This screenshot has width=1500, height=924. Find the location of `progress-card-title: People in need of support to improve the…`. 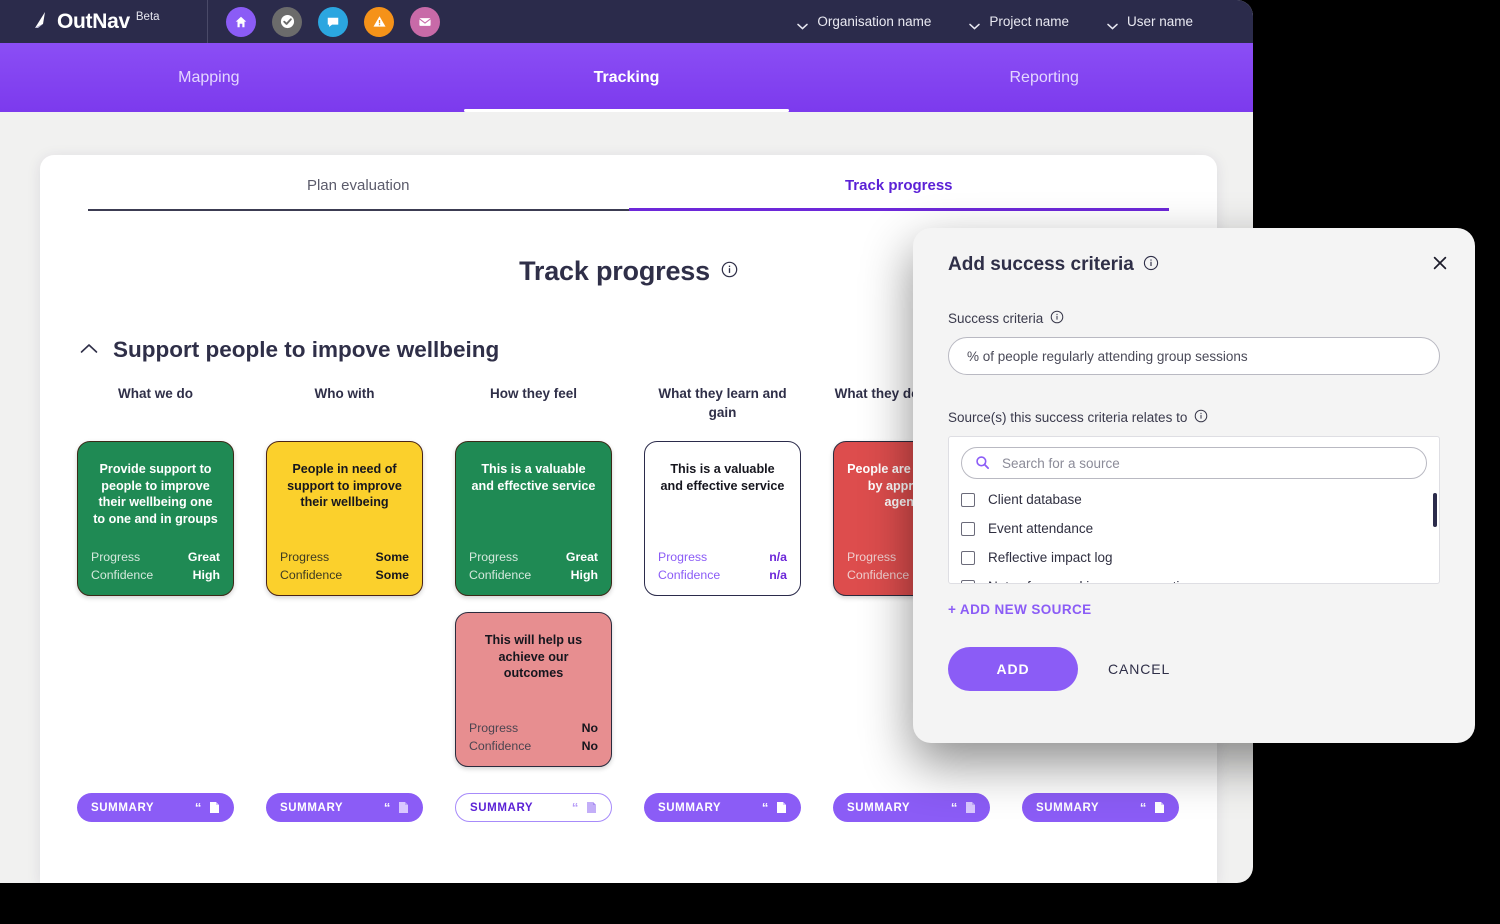

progress-card-title: People in need of support to improve the… is located at coordinates (344, 486).